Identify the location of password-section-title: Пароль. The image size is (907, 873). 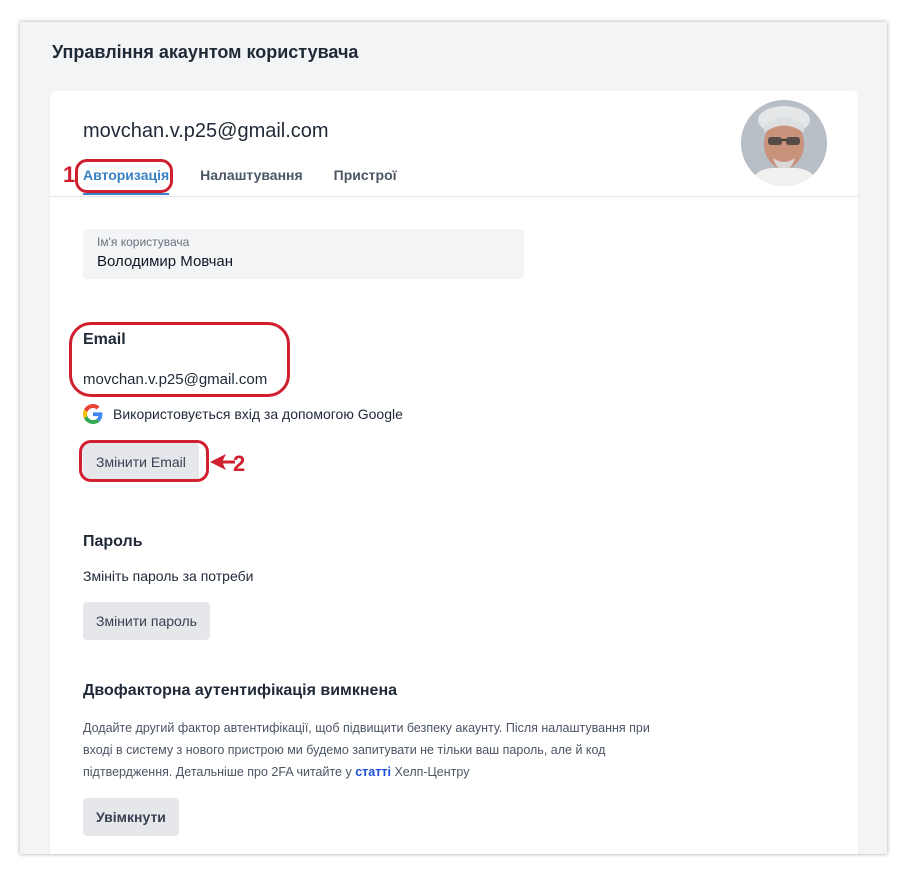
(113, 541).